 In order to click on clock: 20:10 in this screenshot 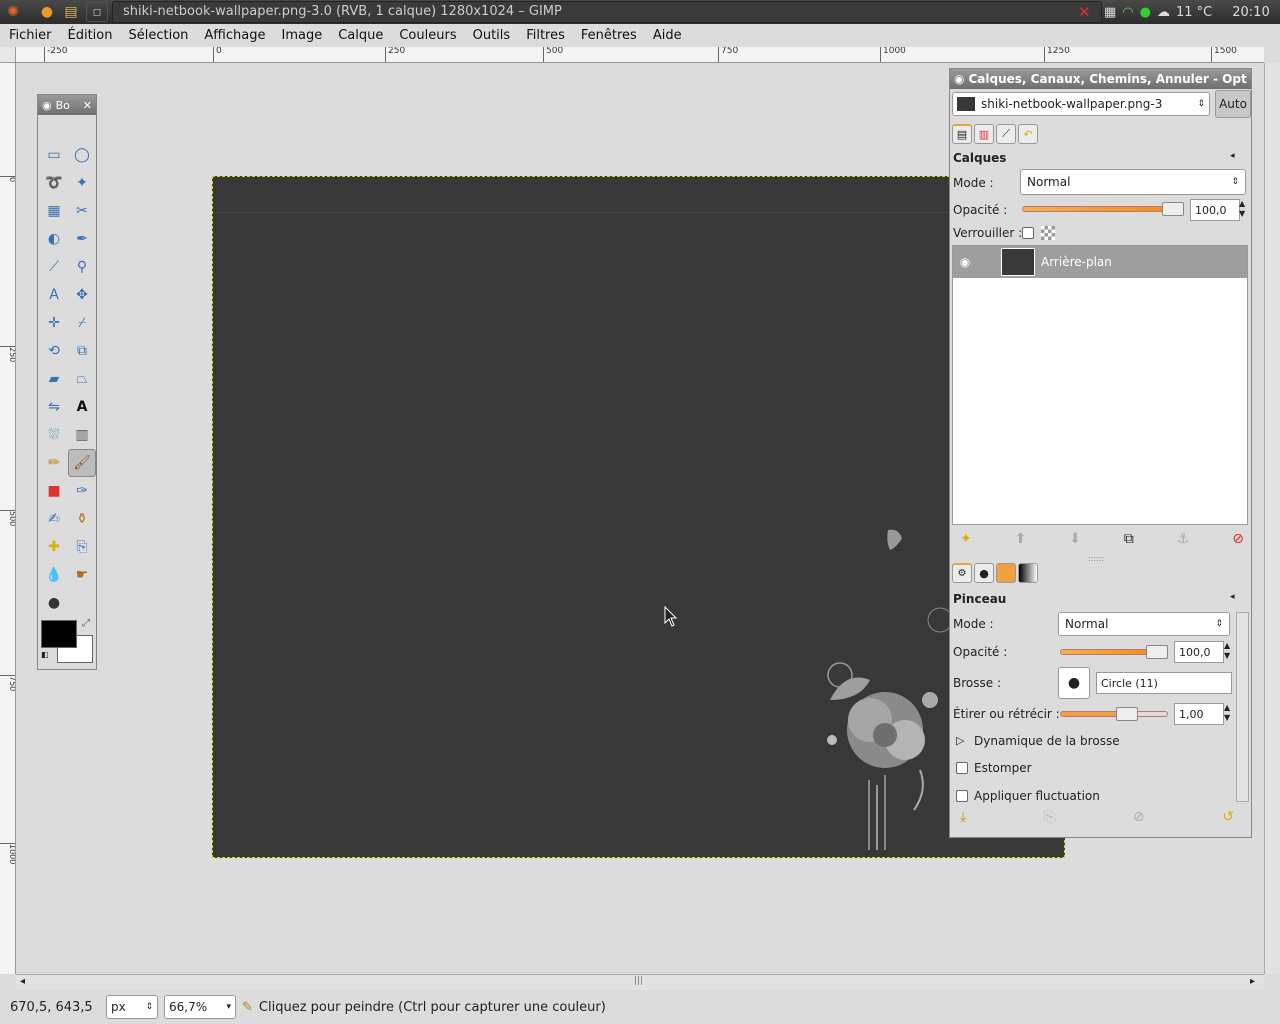, I will do `click(1250, 12)`.